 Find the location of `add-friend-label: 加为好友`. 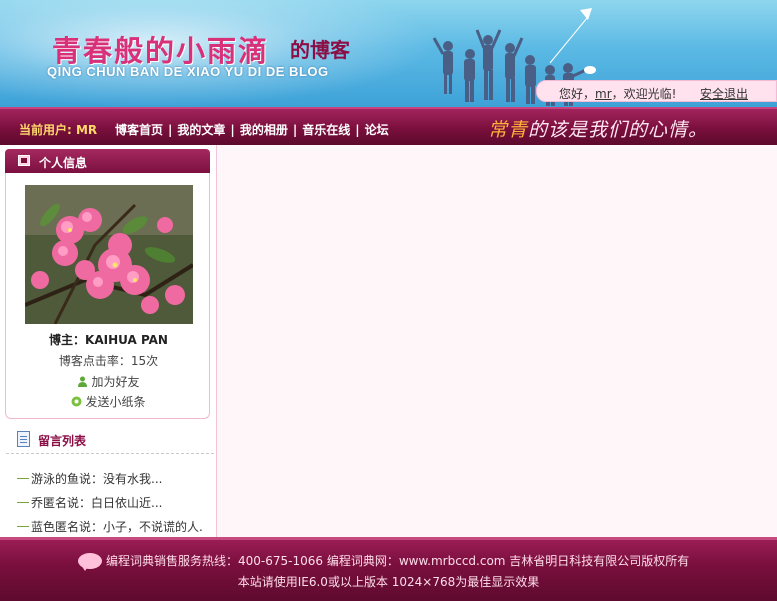

add-friend-label: 加为好友 is located at coordinates (115, 382).